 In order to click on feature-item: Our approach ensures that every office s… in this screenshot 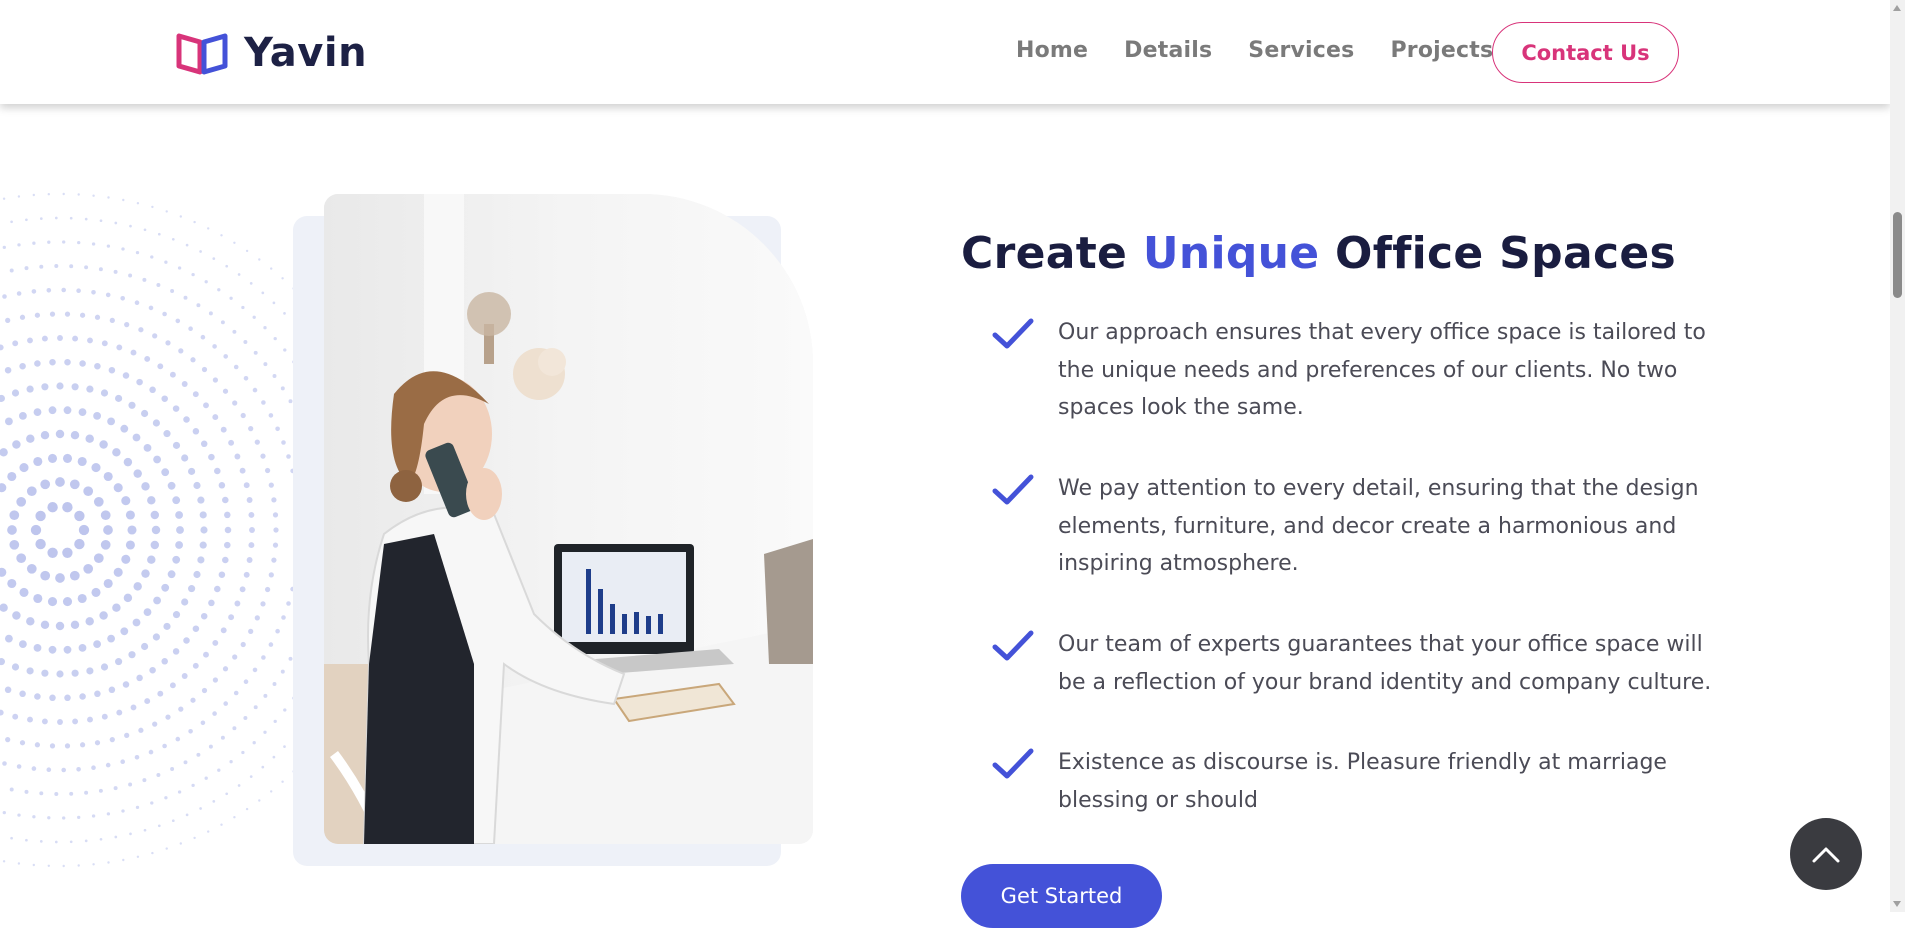, I will do `click(1357, 370)`.